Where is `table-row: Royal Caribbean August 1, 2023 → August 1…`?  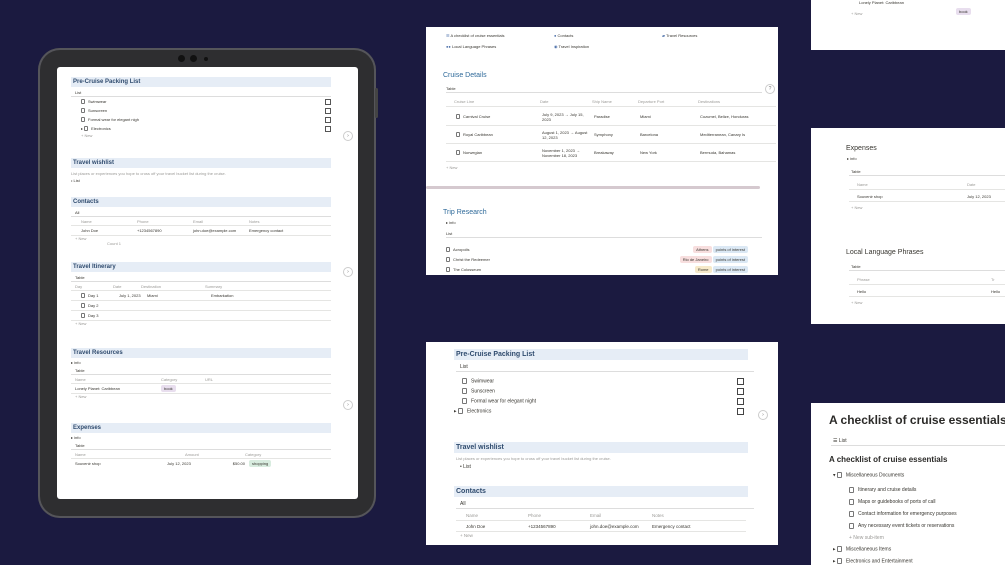
table-row: Royal Caribbean August 1, 2023 → August 1… is located at coordinates (611, 135).